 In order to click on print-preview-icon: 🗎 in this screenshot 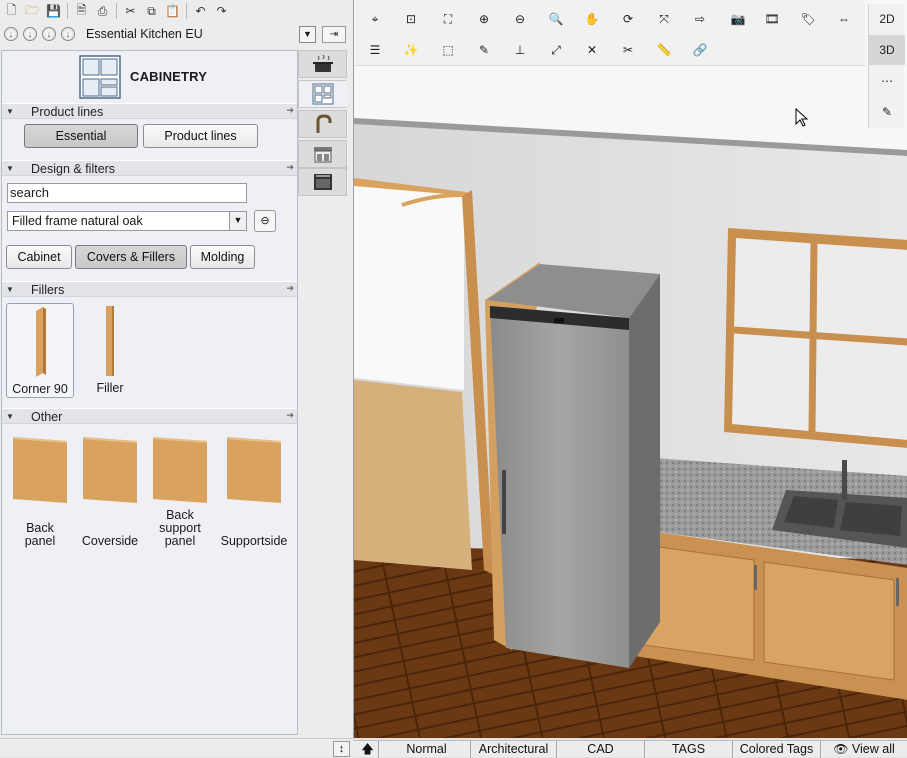, I will do `click(81, 11)`.